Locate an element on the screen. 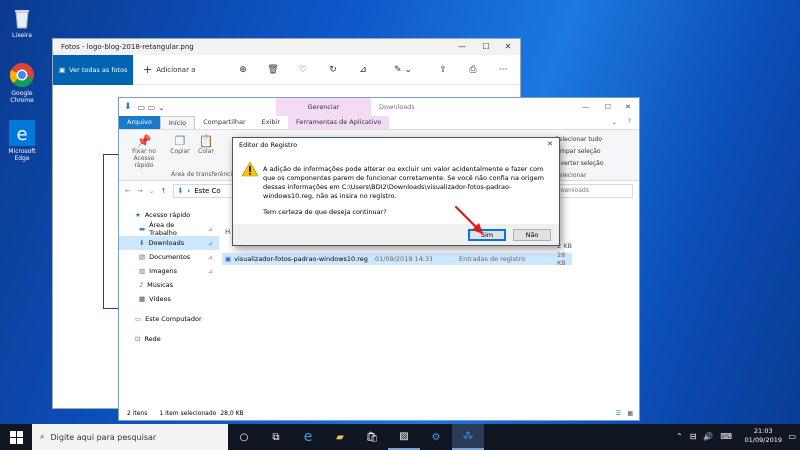  nav-videos: ▦ Vídeos is located at coordinates (169, 299).